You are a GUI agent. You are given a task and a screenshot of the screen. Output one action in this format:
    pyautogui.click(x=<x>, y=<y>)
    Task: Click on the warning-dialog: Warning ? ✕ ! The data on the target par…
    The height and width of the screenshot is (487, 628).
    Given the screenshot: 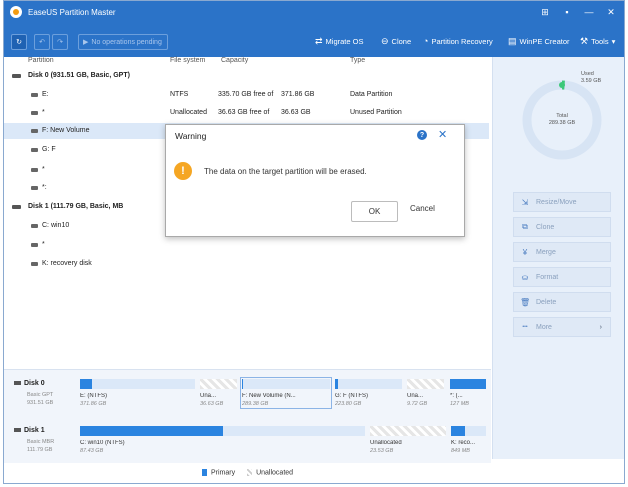 What is the action you would take?
    pyautogui.click(x=315, y=180)
    